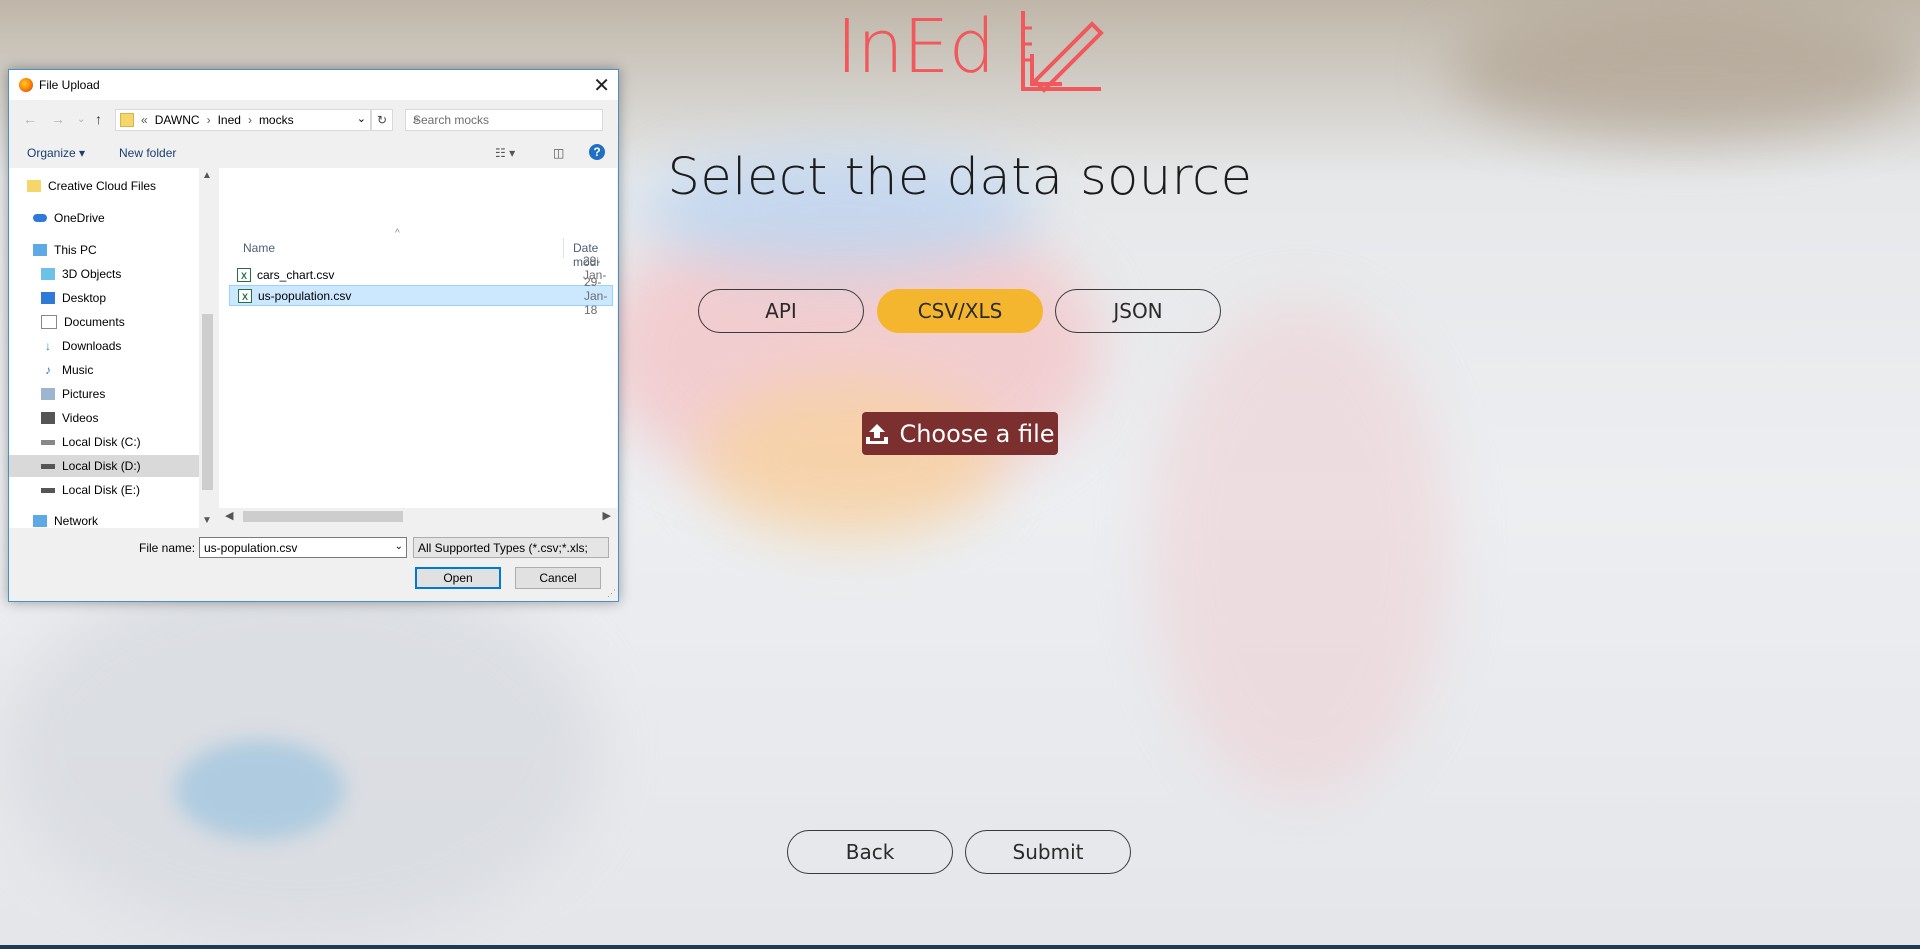  I want to click on scroll-down-icon: ▼, so click(207, 520).